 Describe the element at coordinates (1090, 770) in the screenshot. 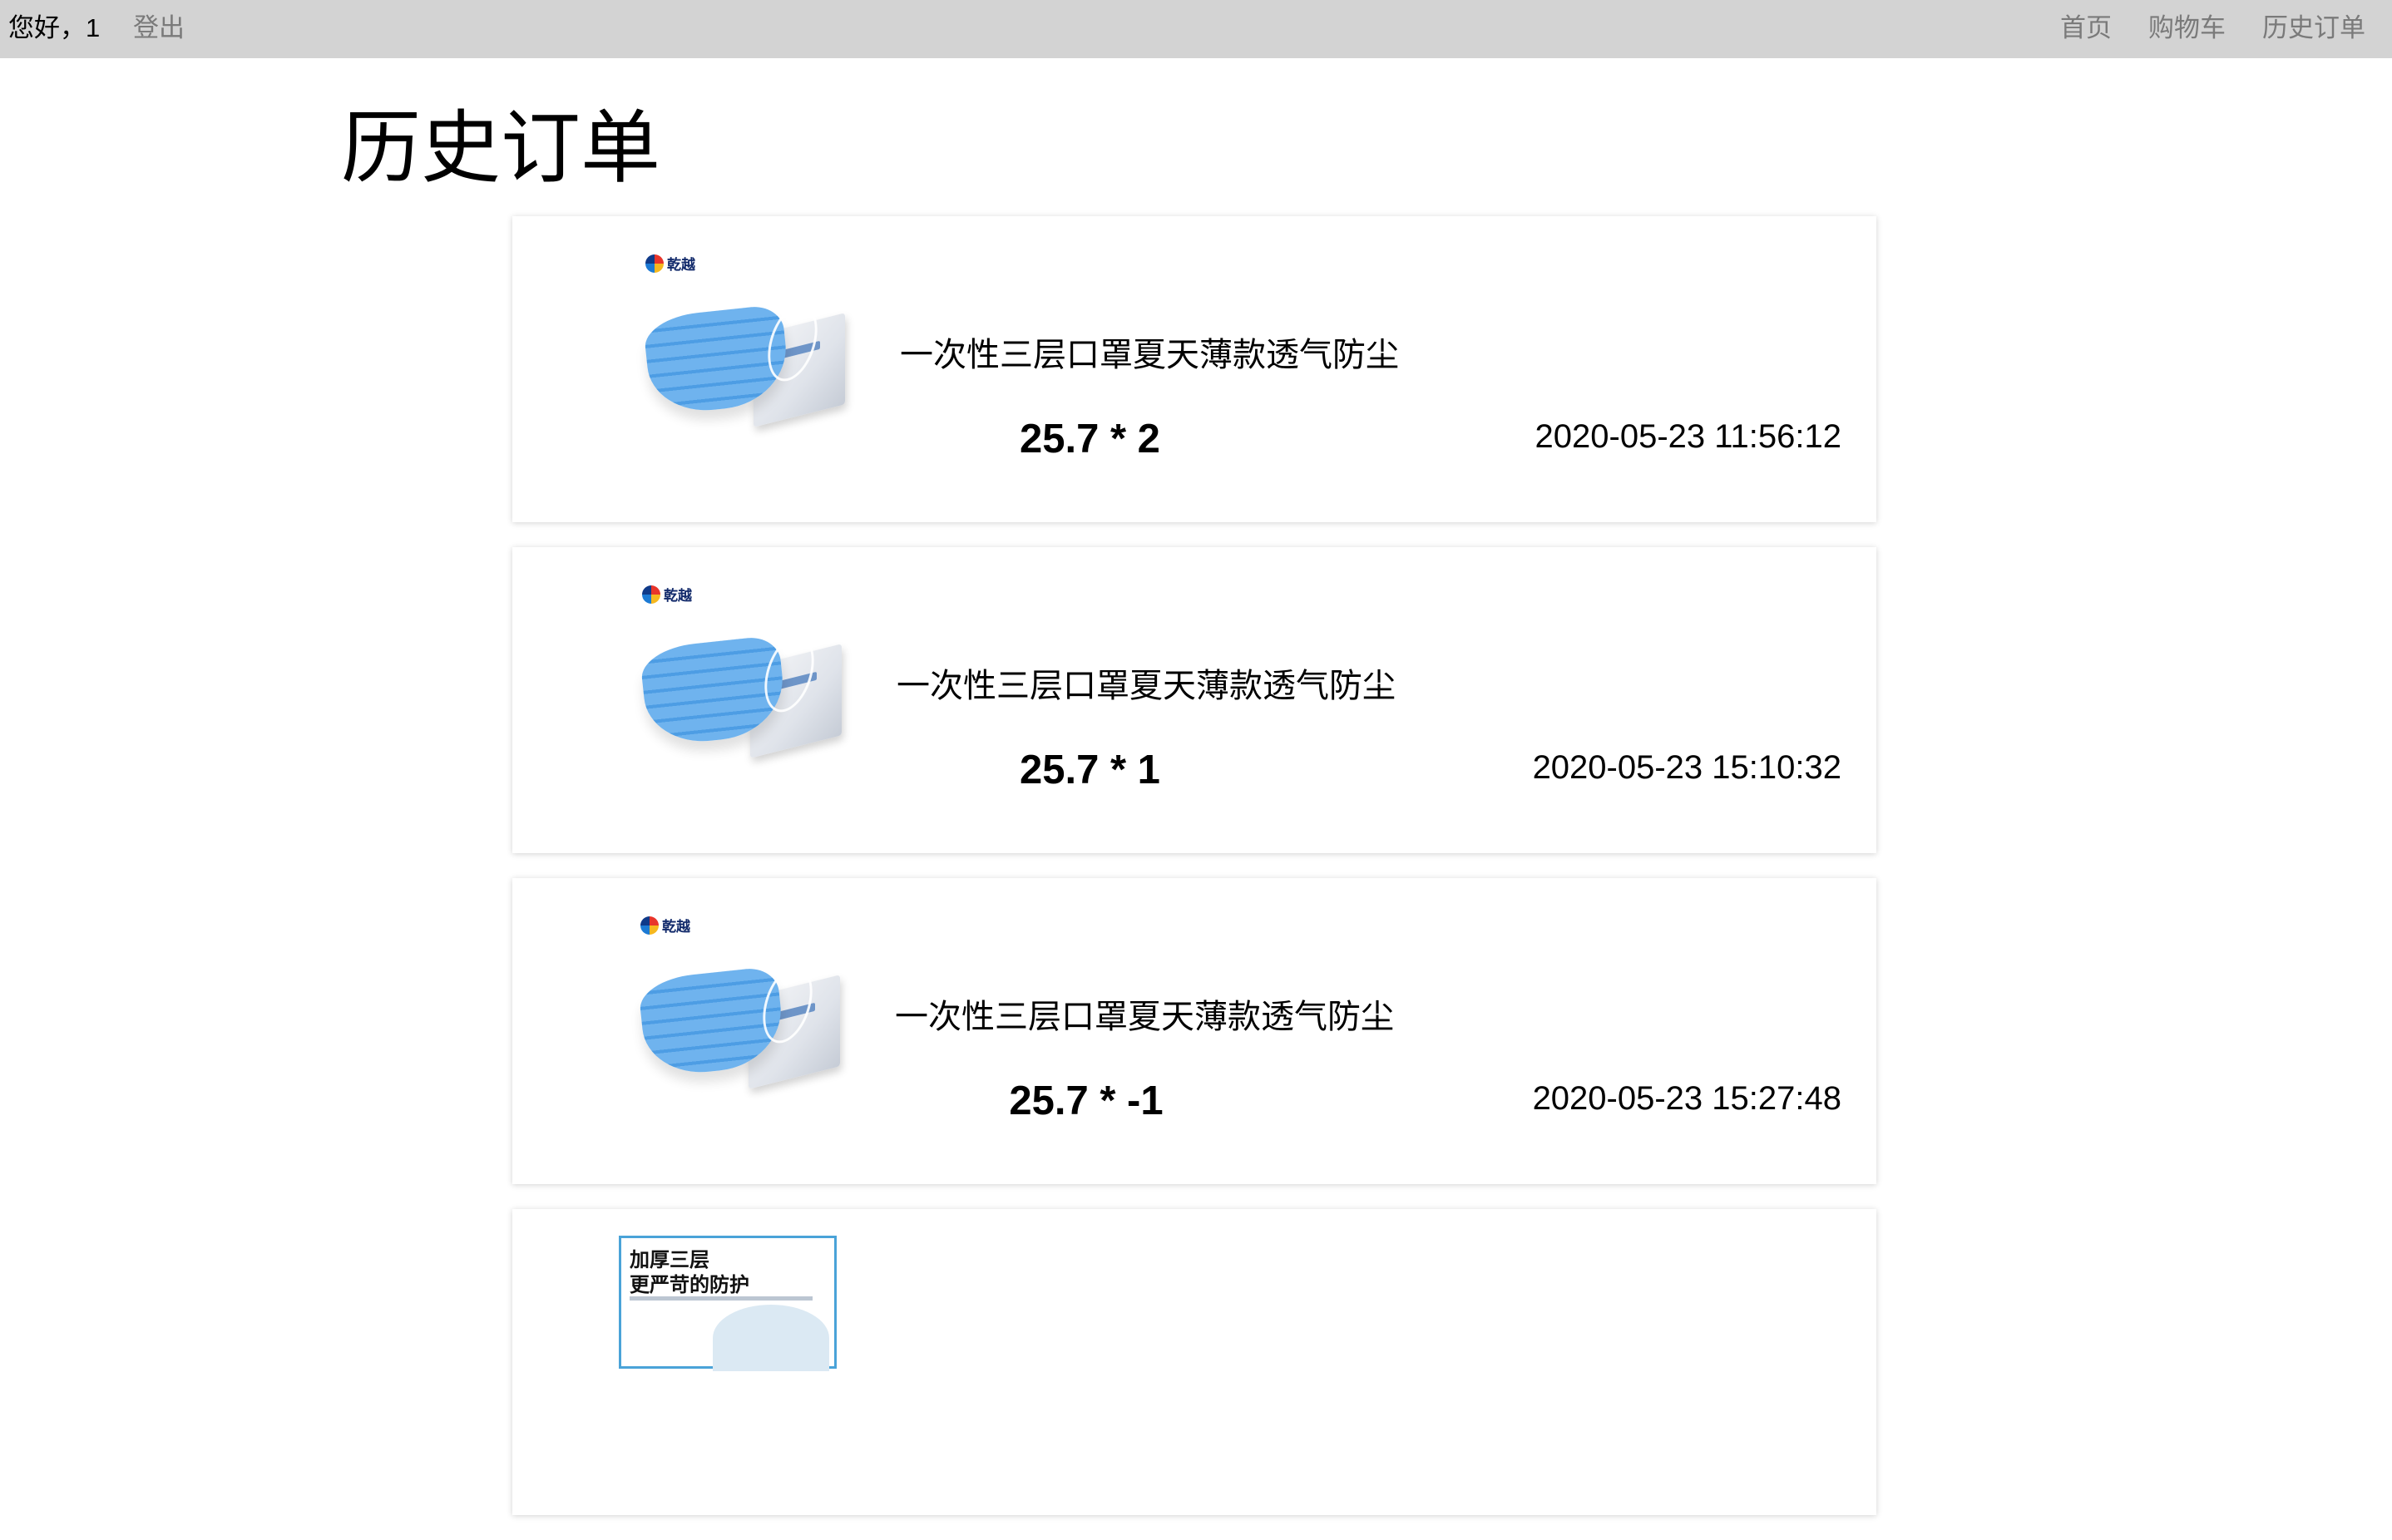

I see `price-quantity: 25.7 * 1` at that location.